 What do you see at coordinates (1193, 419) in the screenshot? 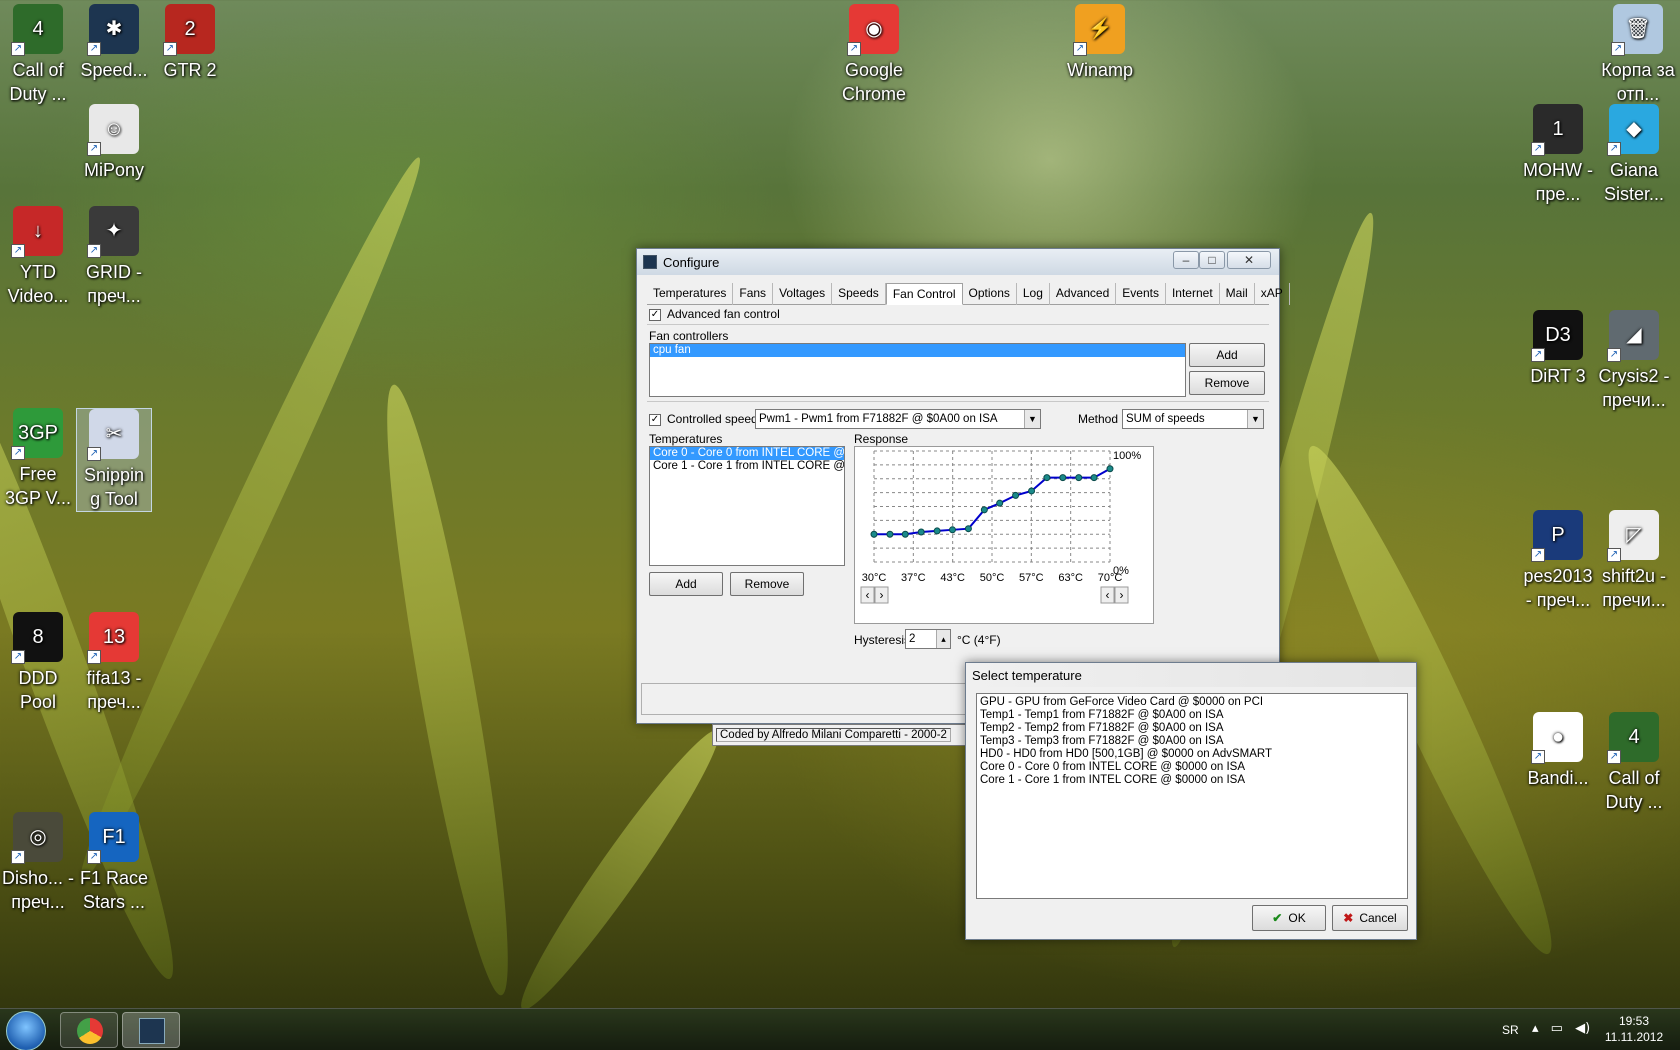
I see `method-select: SUM of speeds ▼` at bounding box center [1193, 419].